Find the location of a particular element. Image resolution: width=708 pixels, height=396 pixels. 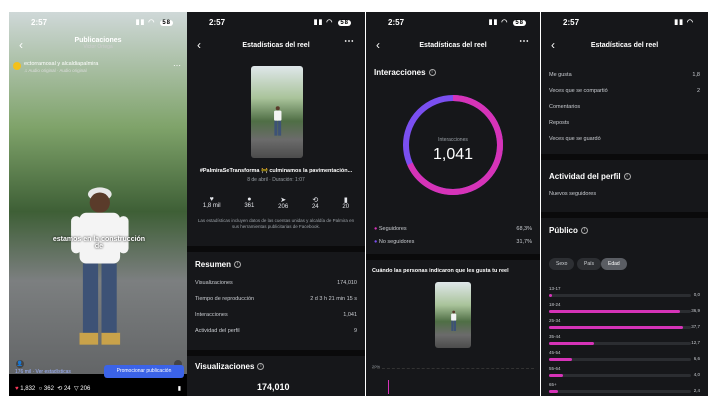

metric-reposts: ⟲ 24 is located at coordinates (315, 203).